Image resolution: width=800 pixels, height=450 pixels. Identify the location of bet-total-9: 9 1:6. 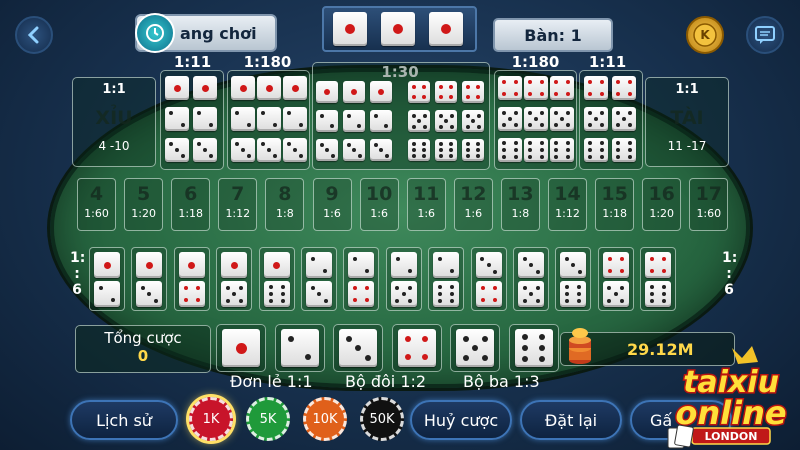
(332, 204).